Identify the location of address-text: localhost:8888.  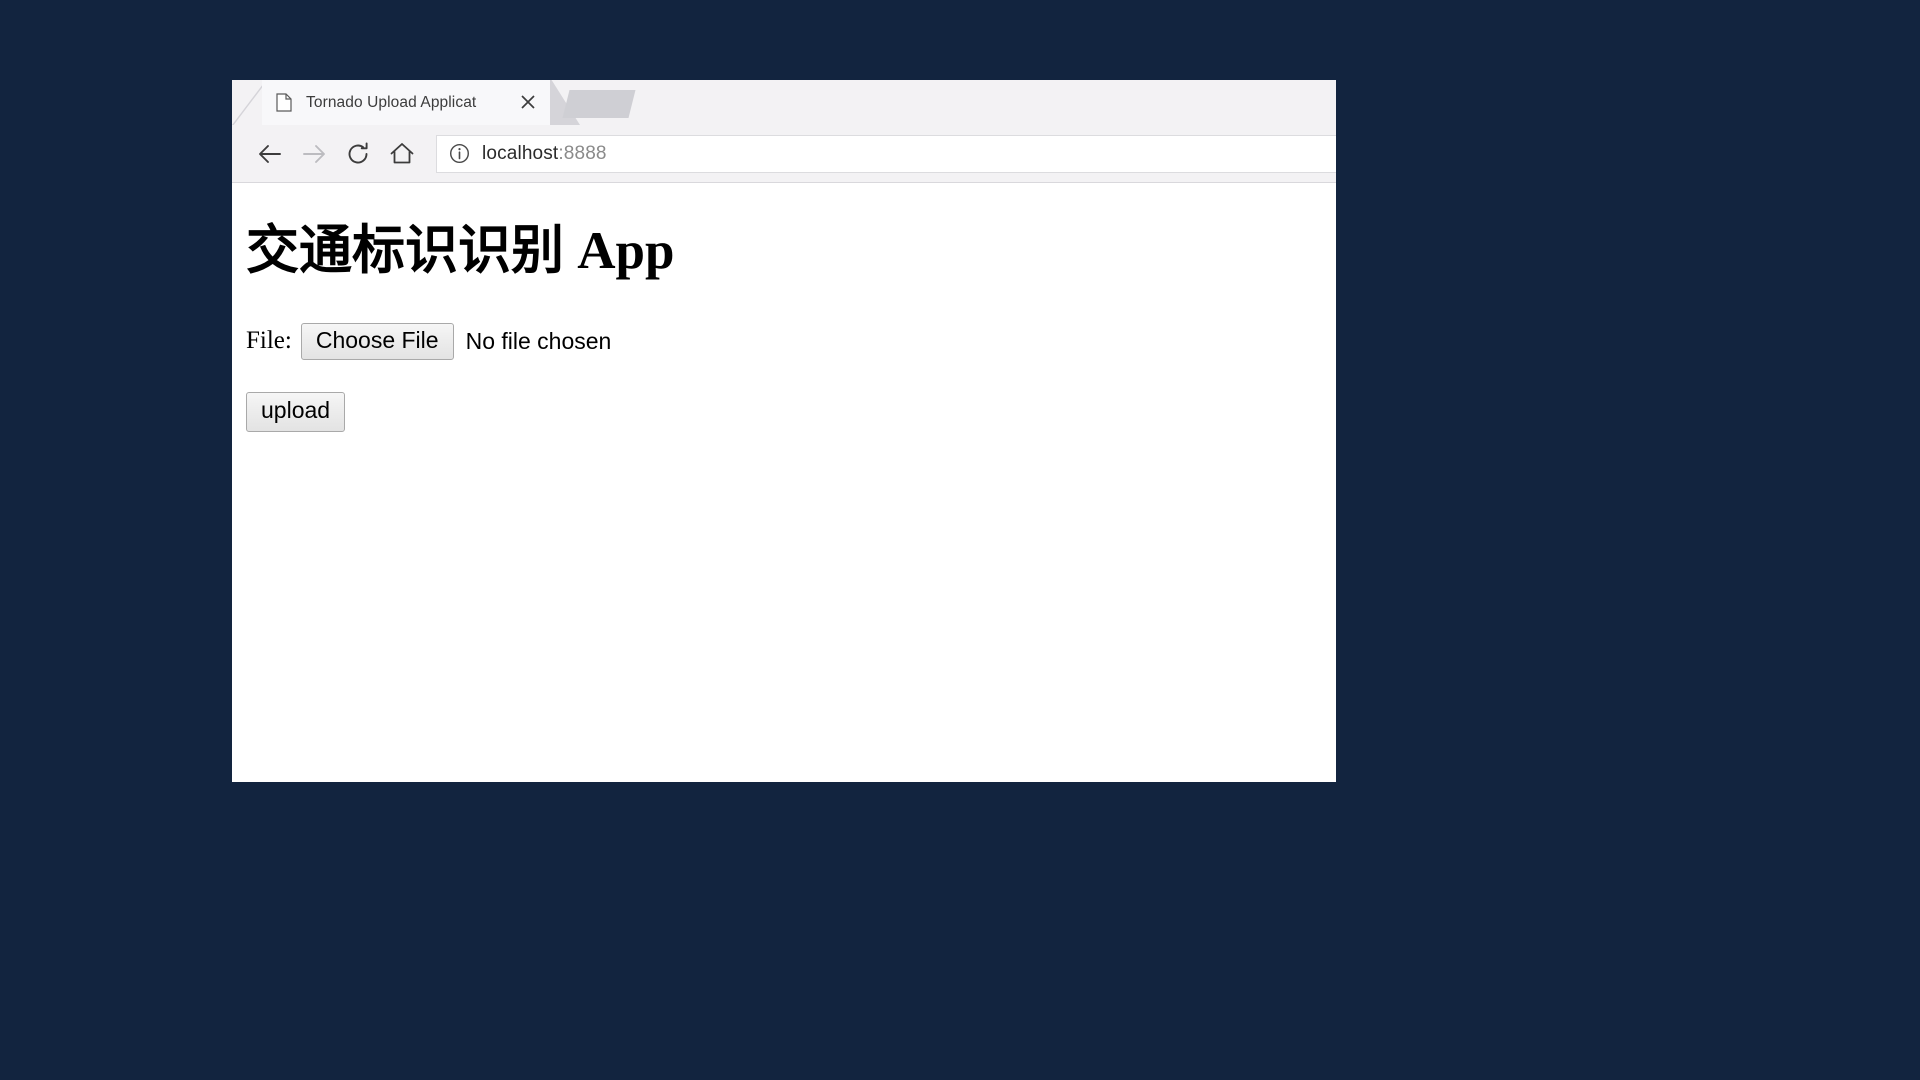
(544, 154).